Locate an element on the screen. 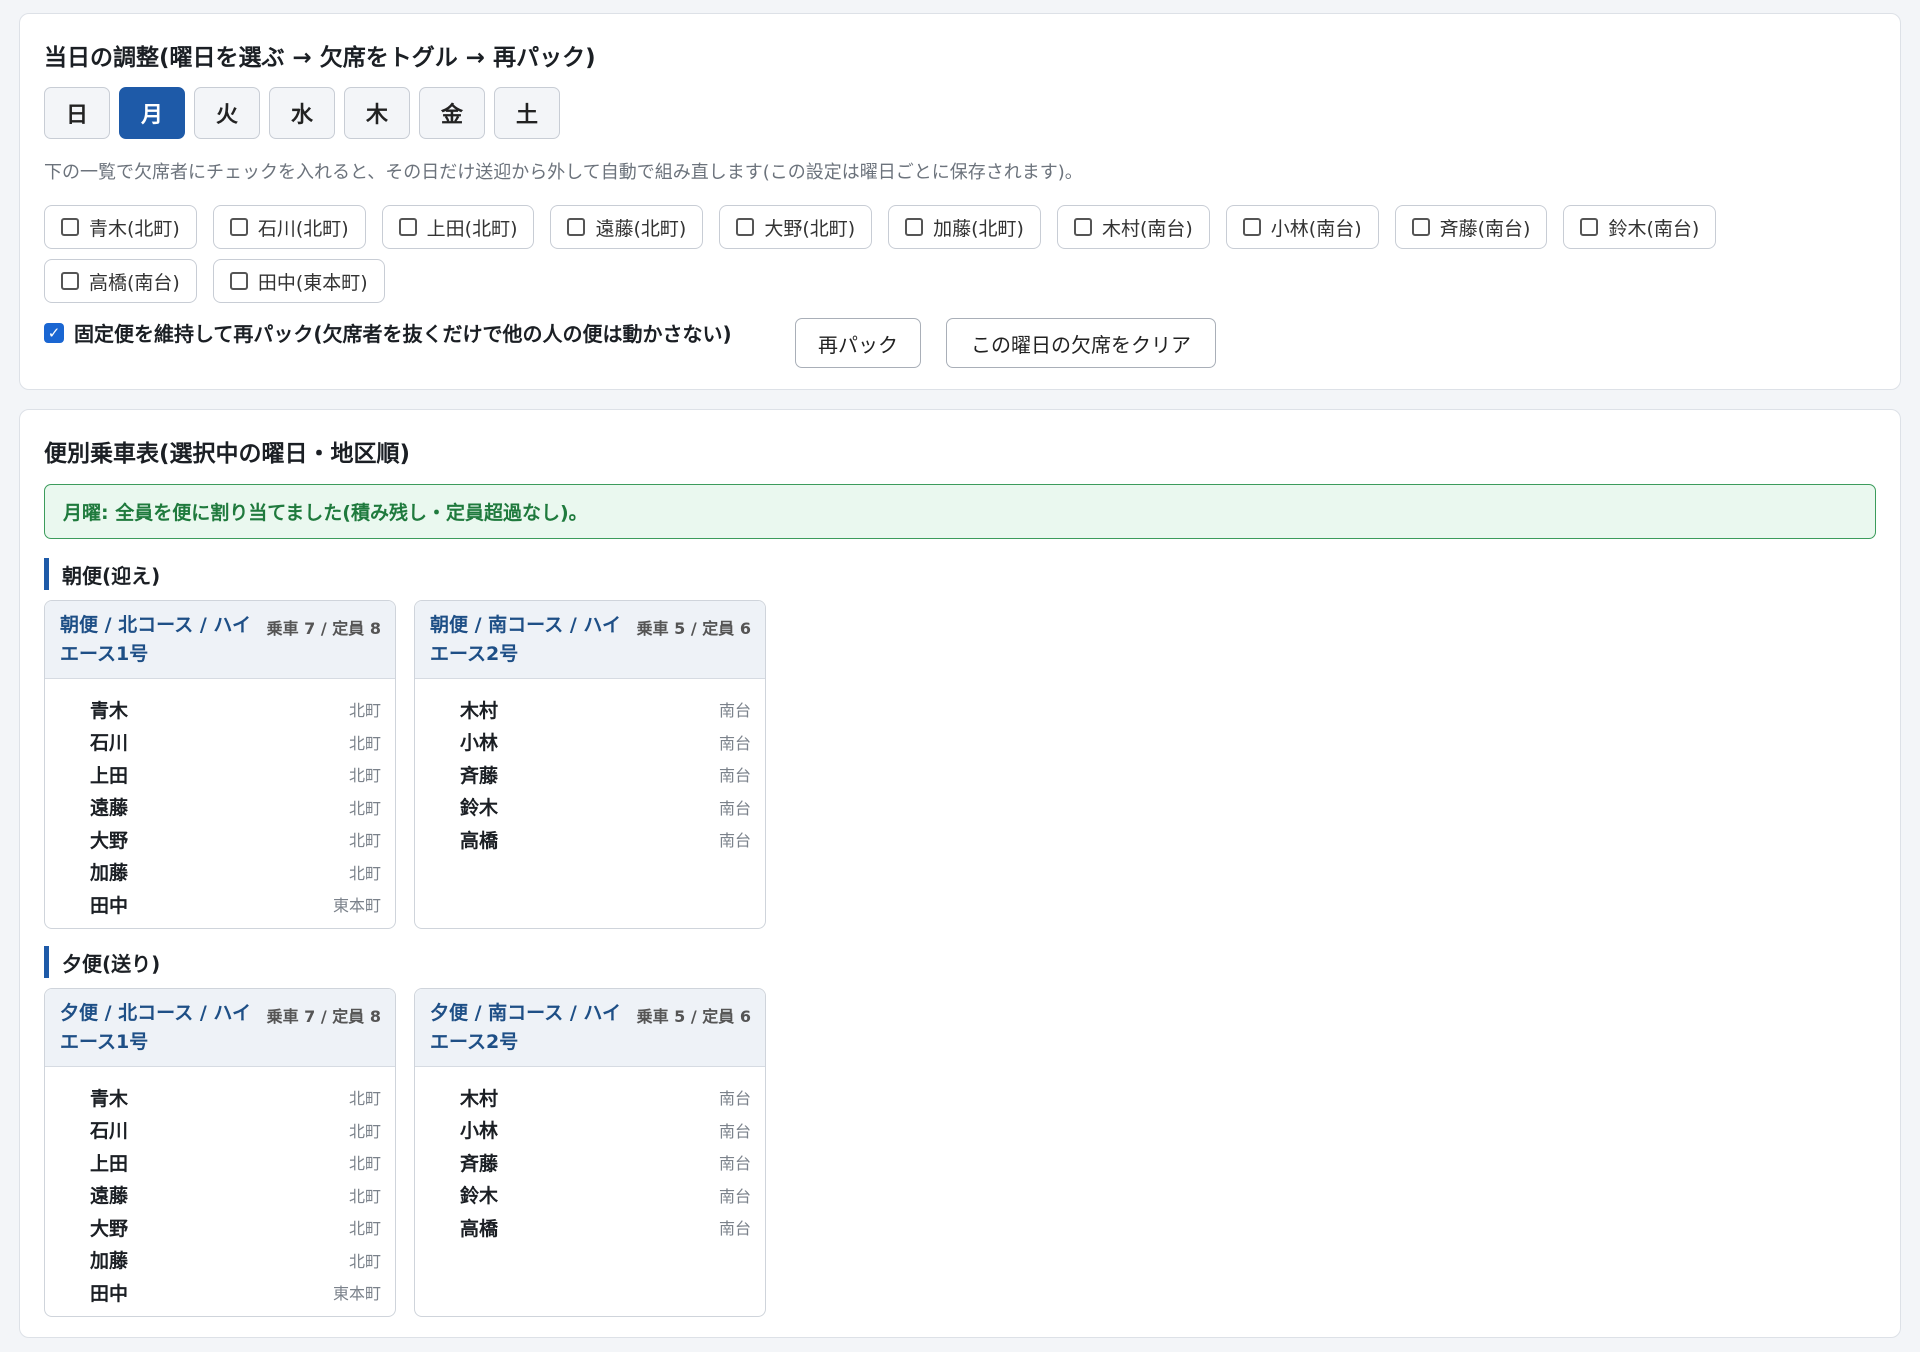  day-button-sun: 日 is located at coordinates (77, 113).